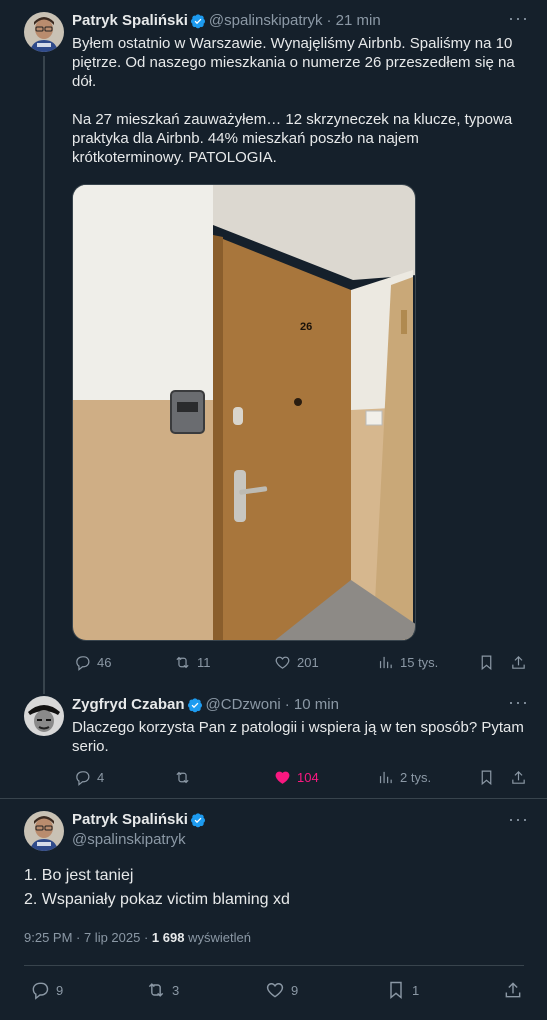 The width and height of the screenshot is (547, 1020). I want to click on tweet-meta: 9:25 PM · 7 lip 2025 · 1 698 wyświetleń, so click(137, 937).